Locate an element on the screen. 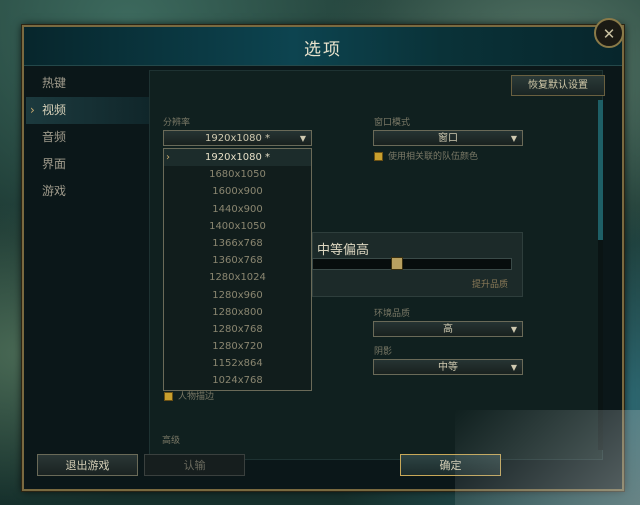  sidebar-item-audio: 音频 is located at coordinates (88, 137).